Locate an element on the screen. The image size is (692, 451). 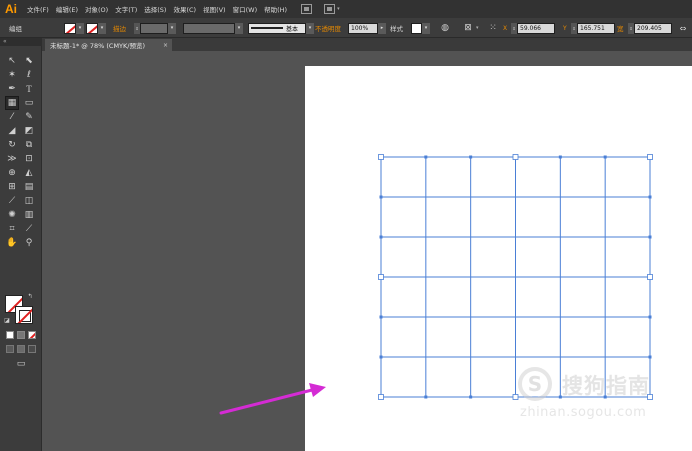
x-label-icon: X is located at coordinates (505, 28).